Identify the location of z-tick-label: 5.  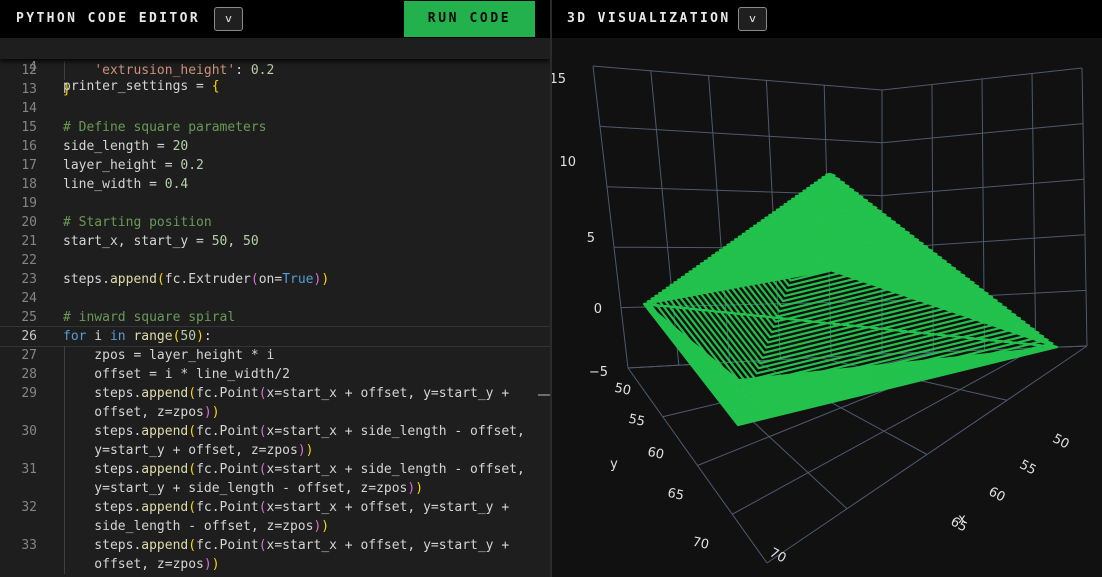
(591, 238).